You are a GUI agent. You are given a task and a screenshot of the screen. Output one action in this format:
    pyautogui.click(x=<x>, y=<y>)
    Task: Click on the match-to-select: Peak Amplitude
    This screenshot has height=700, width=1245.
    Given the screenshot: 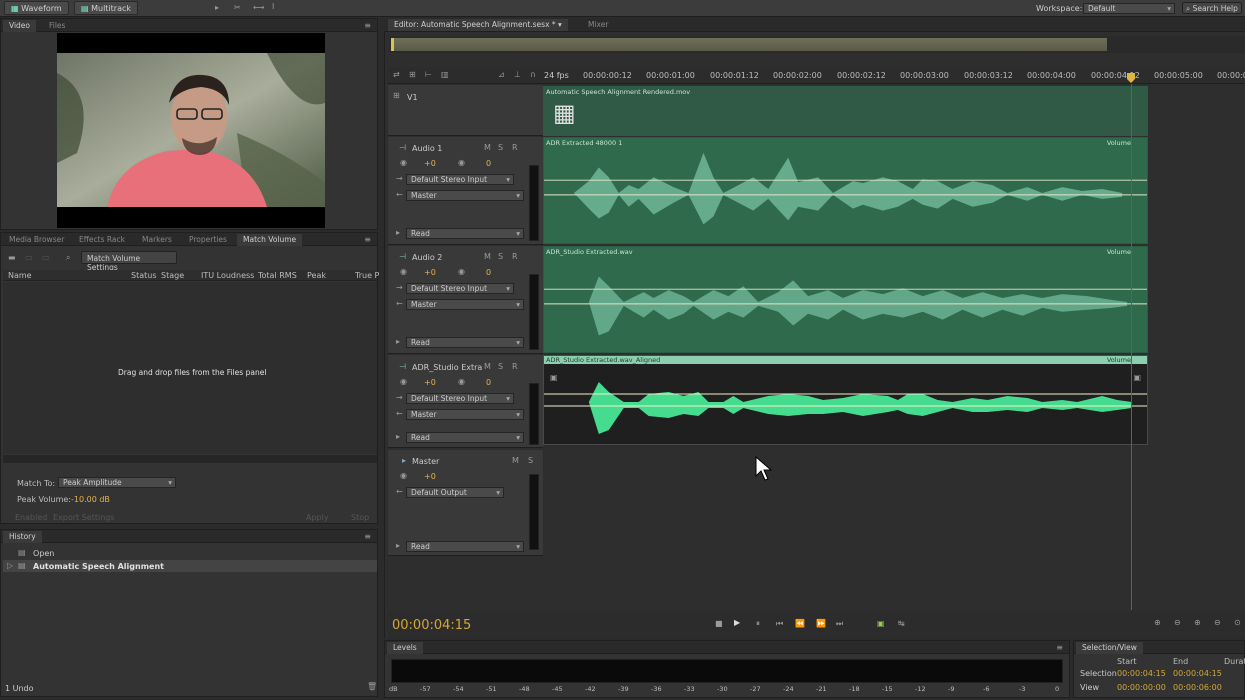 What is the action you would take?
    pyautogui.click(x=117, y=482)
    